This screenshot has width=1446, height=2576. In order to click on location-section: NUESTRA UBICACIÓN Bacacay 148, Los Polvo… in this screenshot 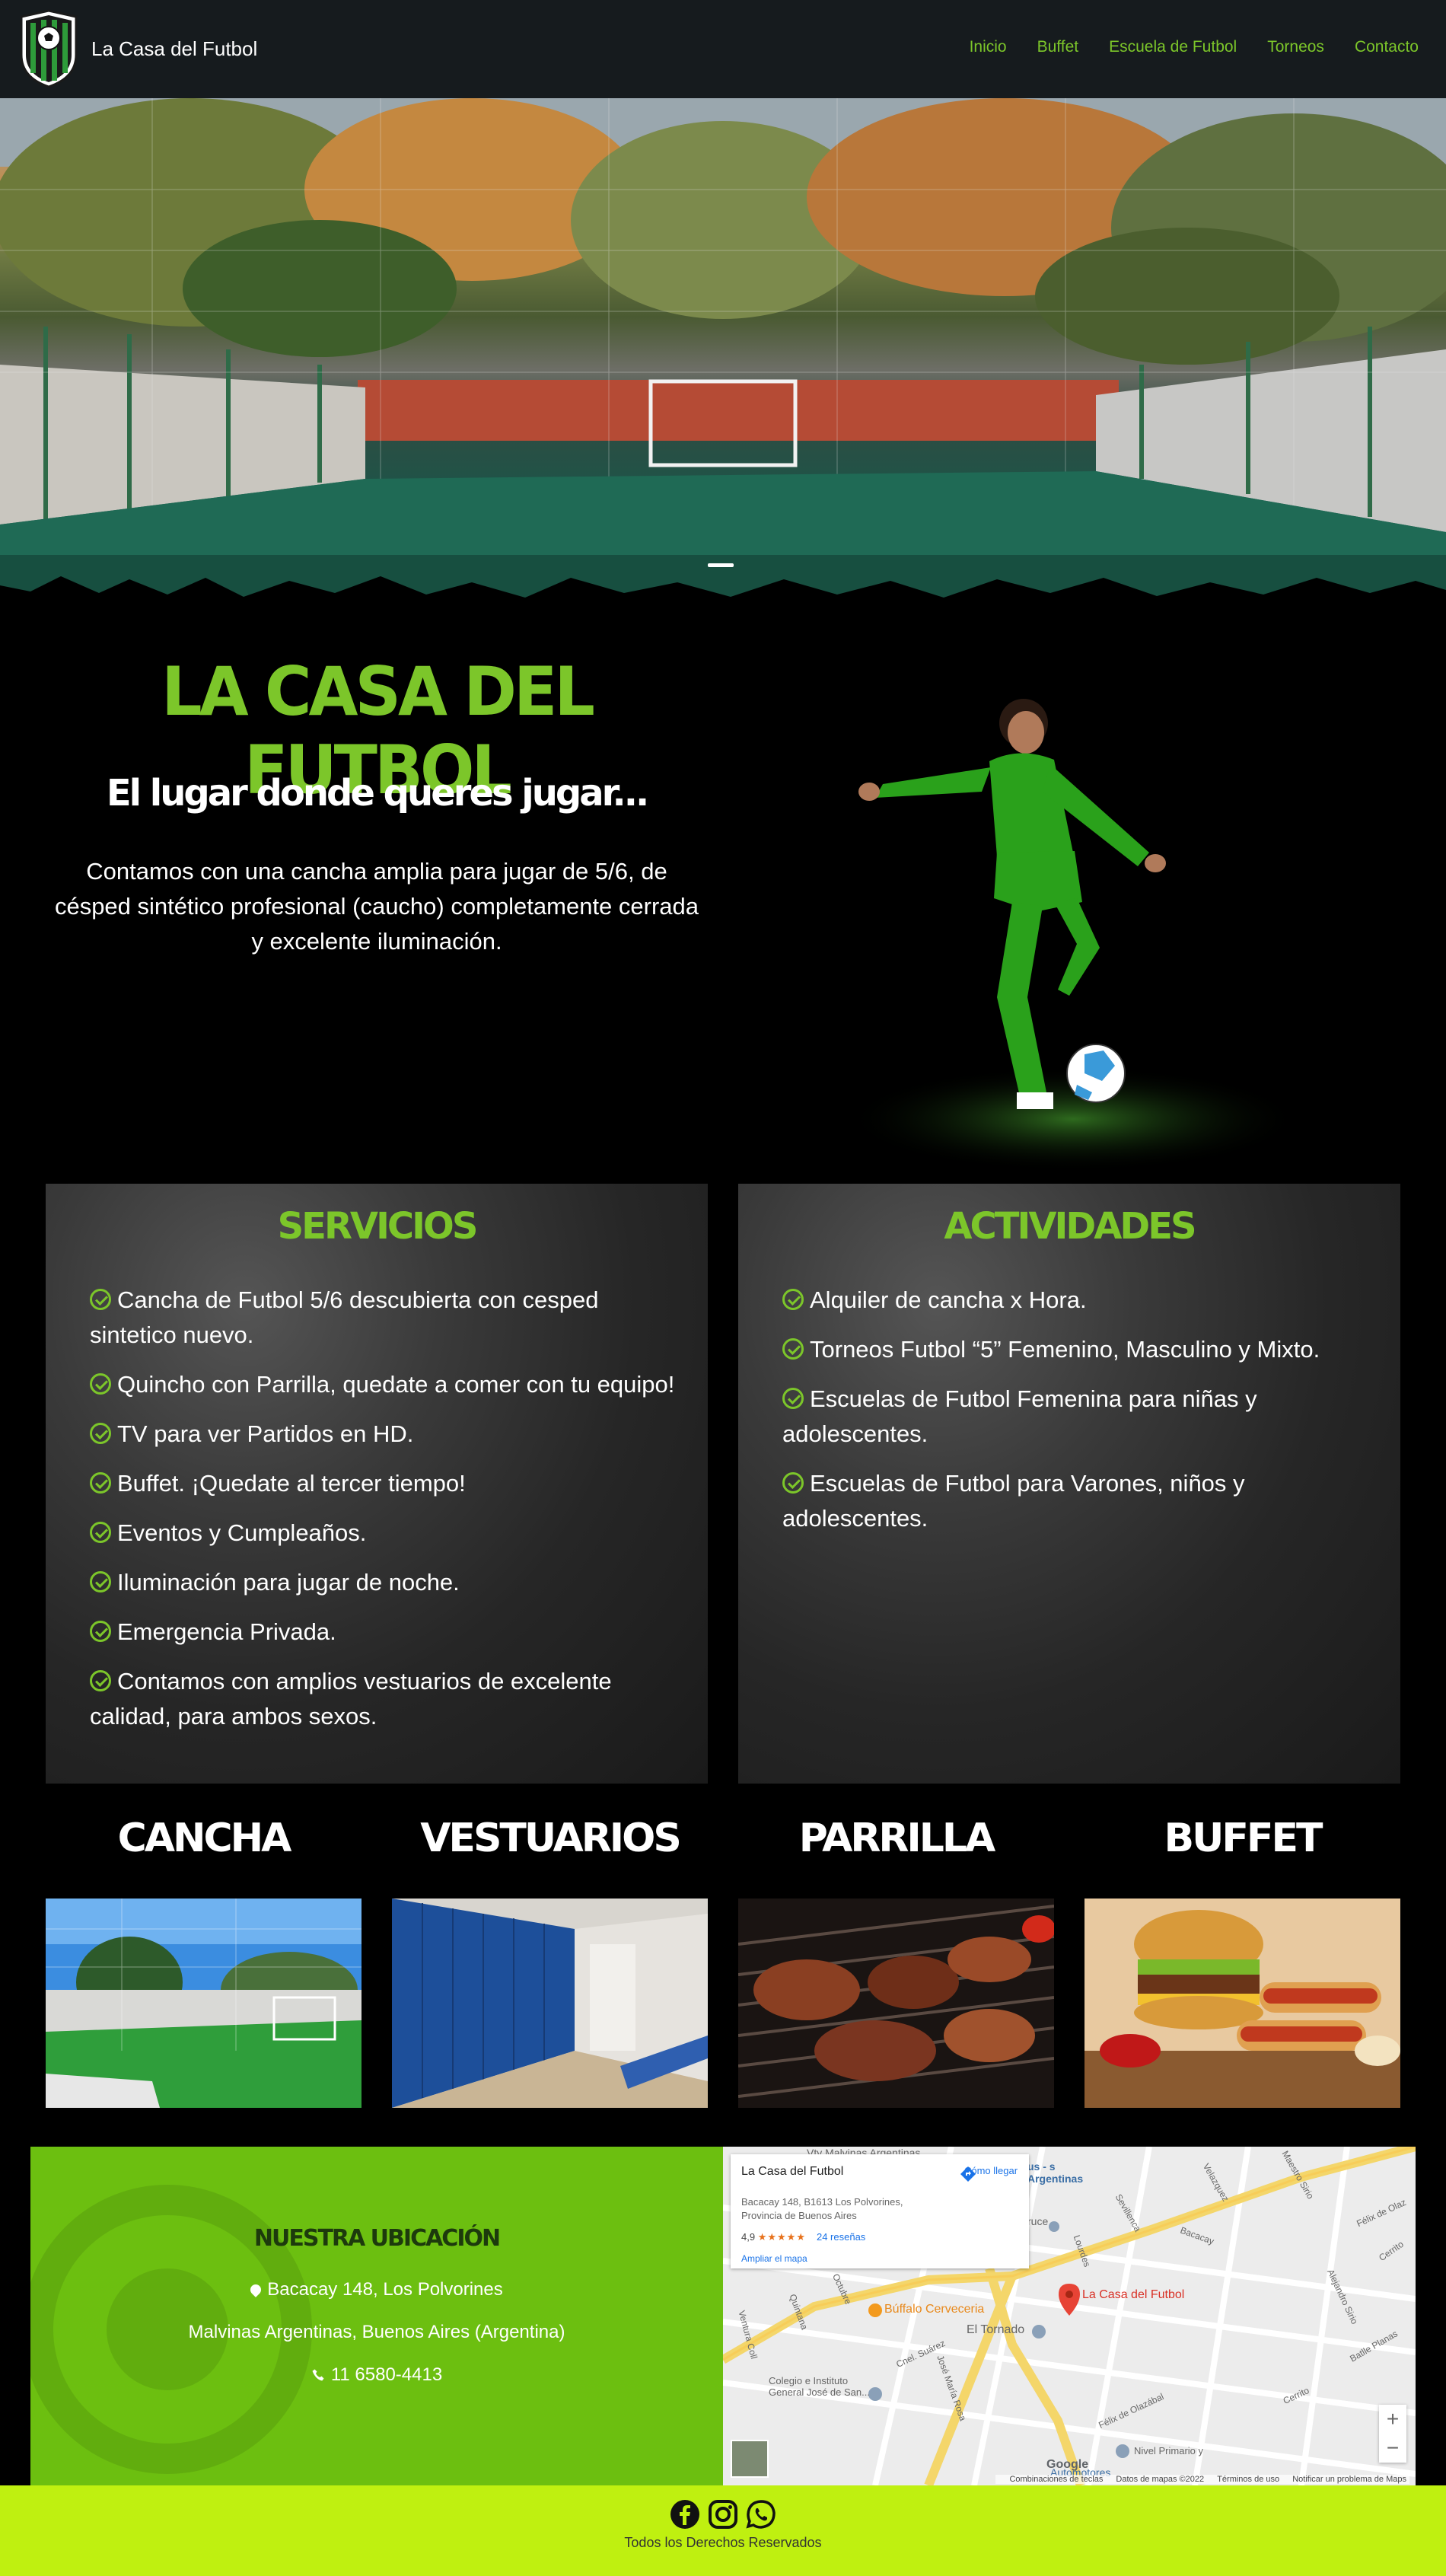, I will do `click(376, 2316)`.